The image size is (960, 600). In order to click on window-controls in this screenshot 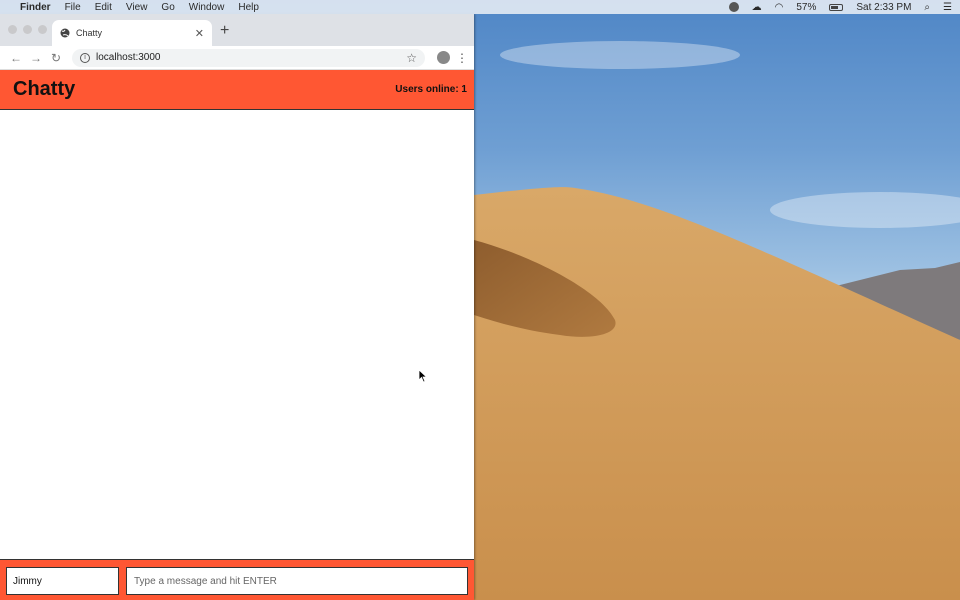, I will do `click(30, 29)`.